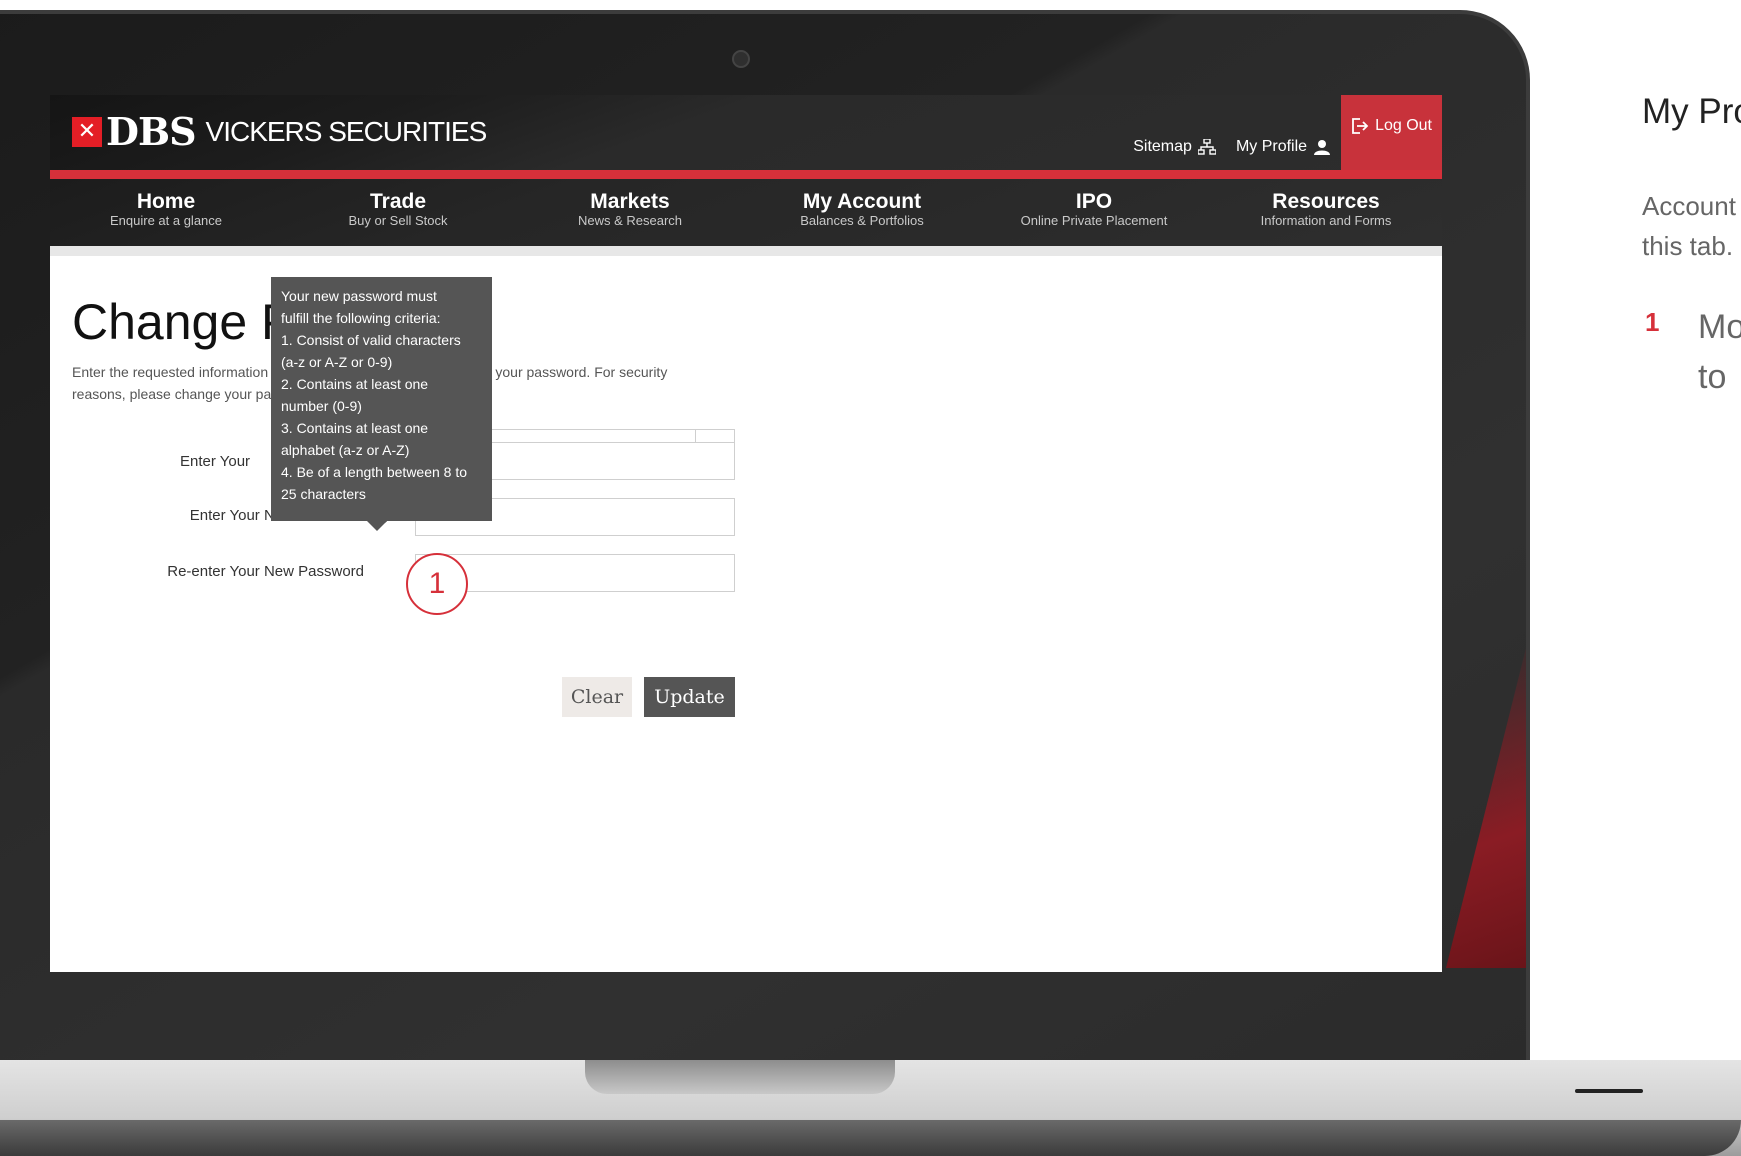 Image resolution: width=1741 pixels, height=1156 pixels. What do you see at coordinates (1322, 147) in the screenshot?
I see `user-icon` at bounding box center [1322, 147].